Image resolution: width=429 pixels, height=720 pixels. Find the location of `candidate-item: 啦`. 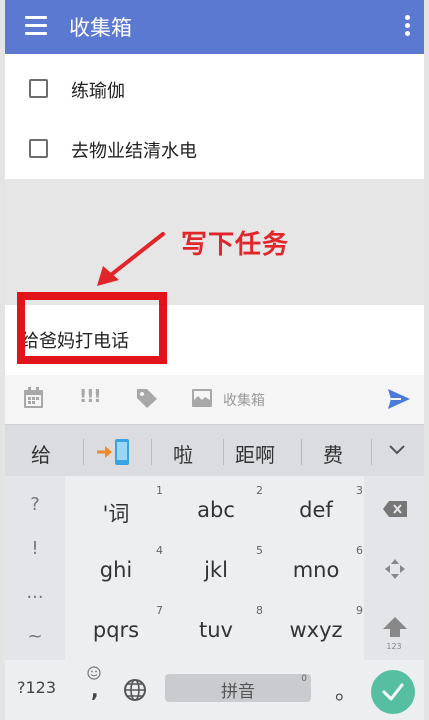

candidate-item: 啦 is located at coordinates (183, 453).